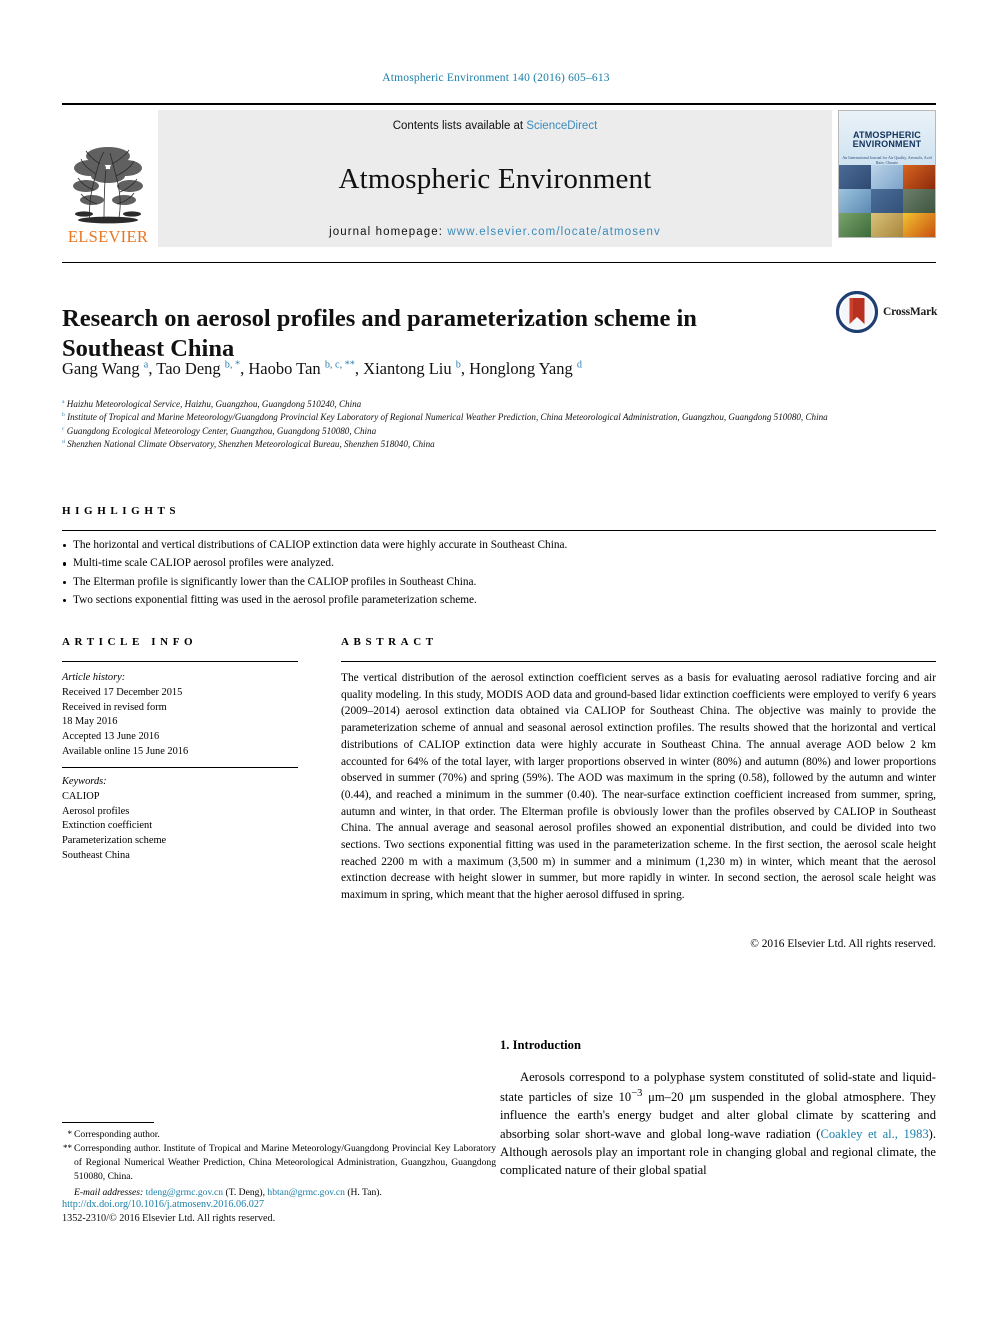 This screenshot has height=1323, width=992. I want to click on article-history-item: 18 May 2016, so click(90, 722).